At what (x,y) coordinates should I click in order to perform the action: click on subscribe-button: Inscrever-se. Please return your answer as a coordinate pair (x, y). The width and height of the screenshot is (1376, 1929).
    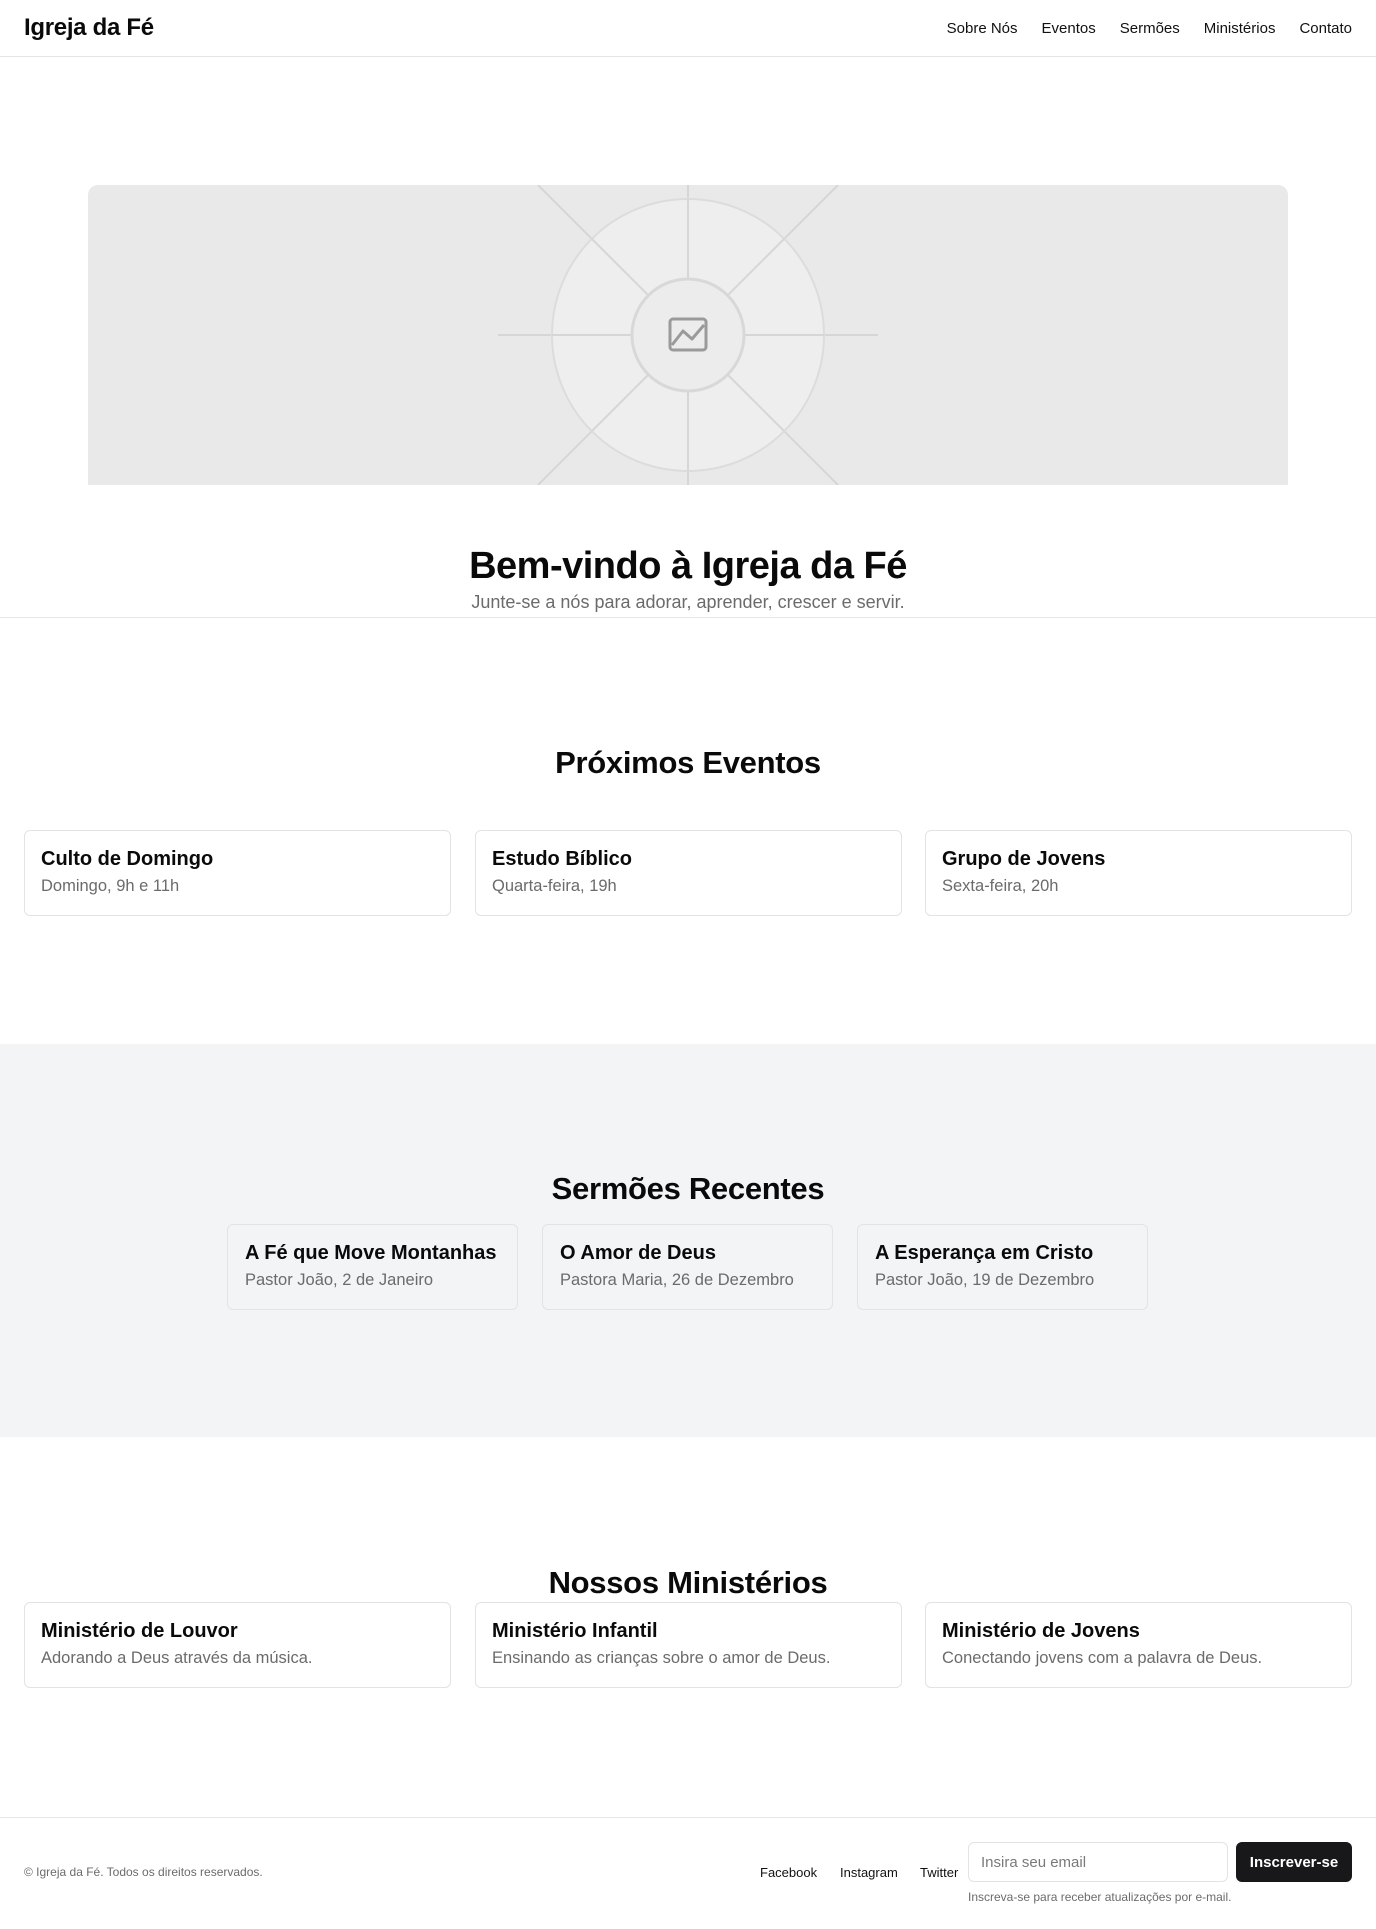
    Looking at the image, I should click on (1294, 1862).